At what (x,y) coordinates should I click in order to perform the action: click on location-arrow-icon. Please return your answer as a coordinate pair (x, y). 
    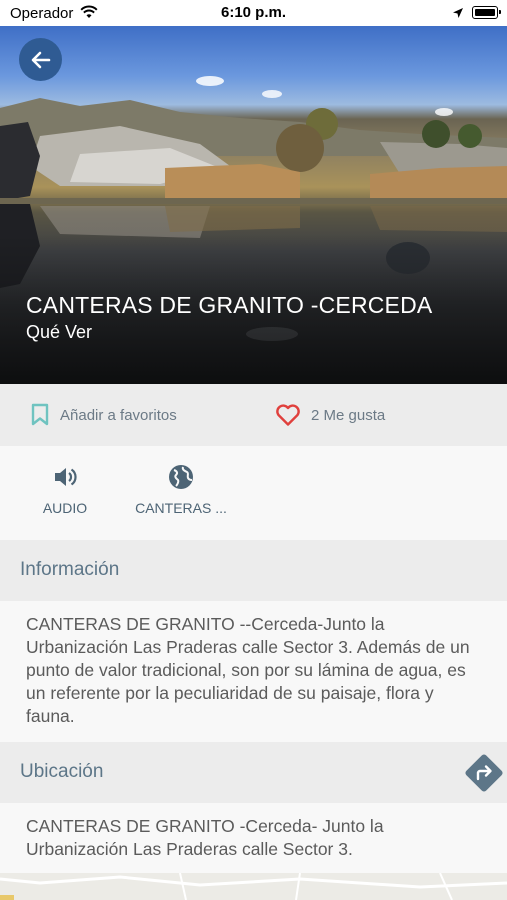
    Looking at the image, I should click on (458, 15).